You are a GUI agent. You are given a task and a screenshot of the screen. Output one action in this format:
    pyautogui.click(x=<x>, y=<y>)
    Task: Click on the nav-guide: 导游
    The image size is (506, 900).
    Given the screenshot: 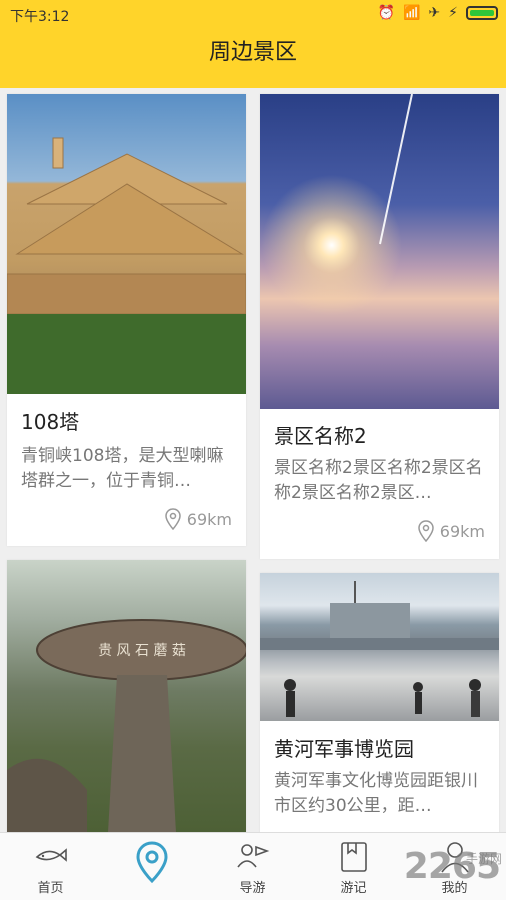 What is the action you would take?
    pyautogui.click(x=252, y=866)
    